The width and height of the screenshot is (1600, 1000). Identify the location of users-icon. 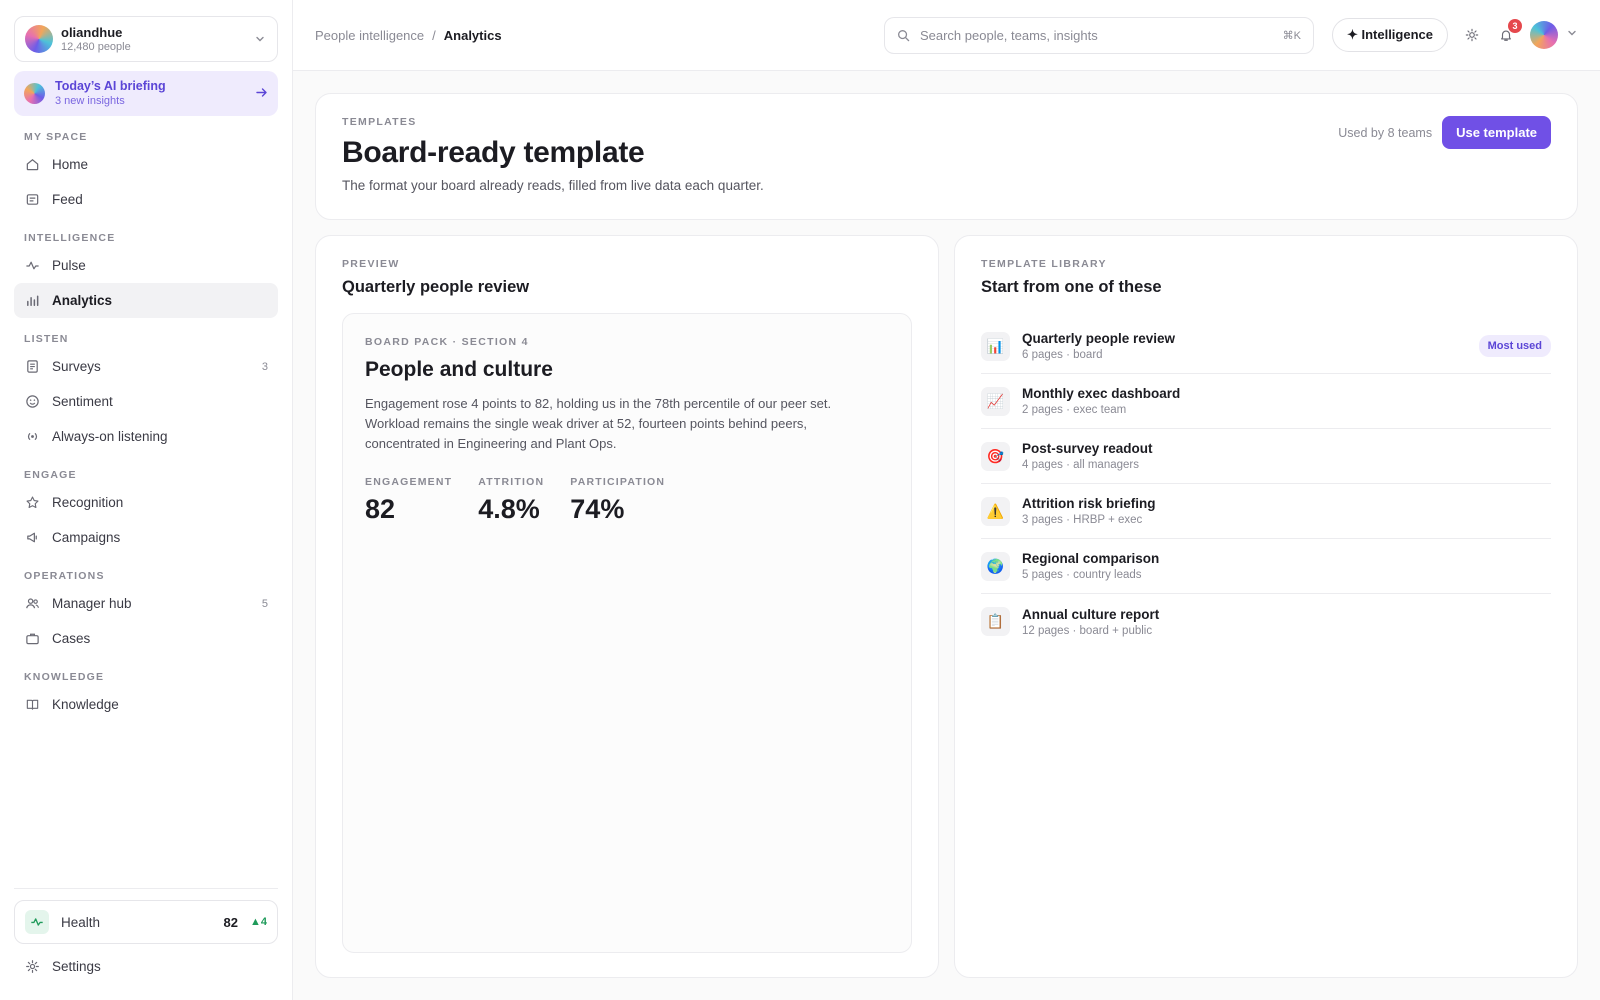
(32, 604).